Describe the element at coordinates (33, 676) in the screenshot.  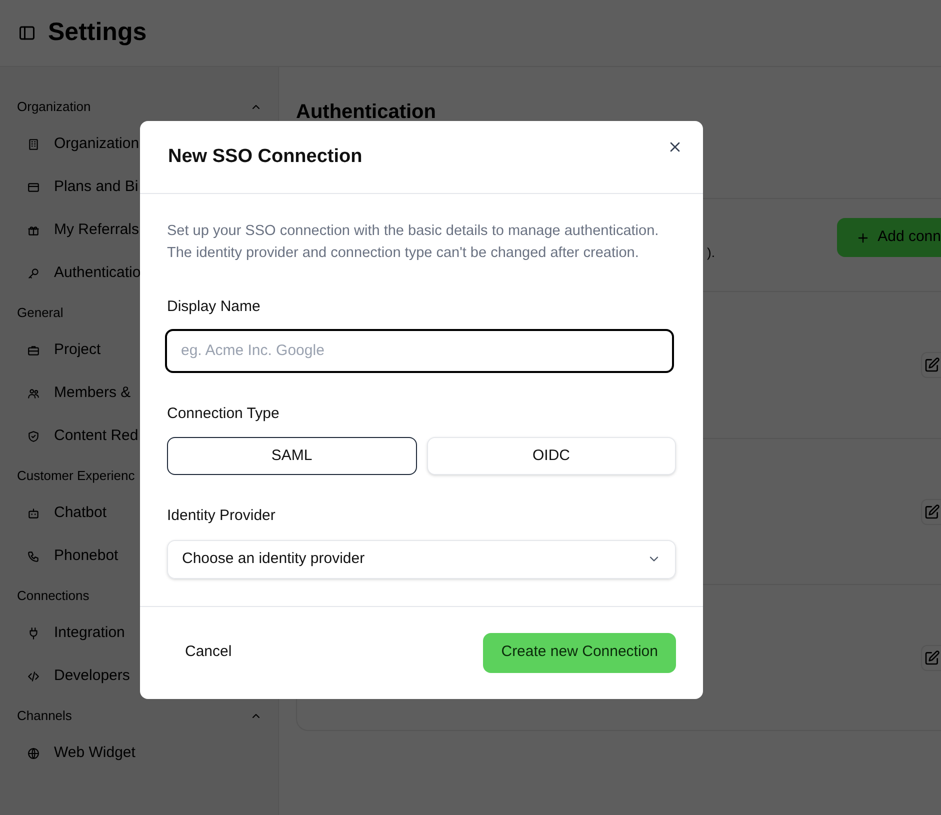
I see `code-icon` at that location.